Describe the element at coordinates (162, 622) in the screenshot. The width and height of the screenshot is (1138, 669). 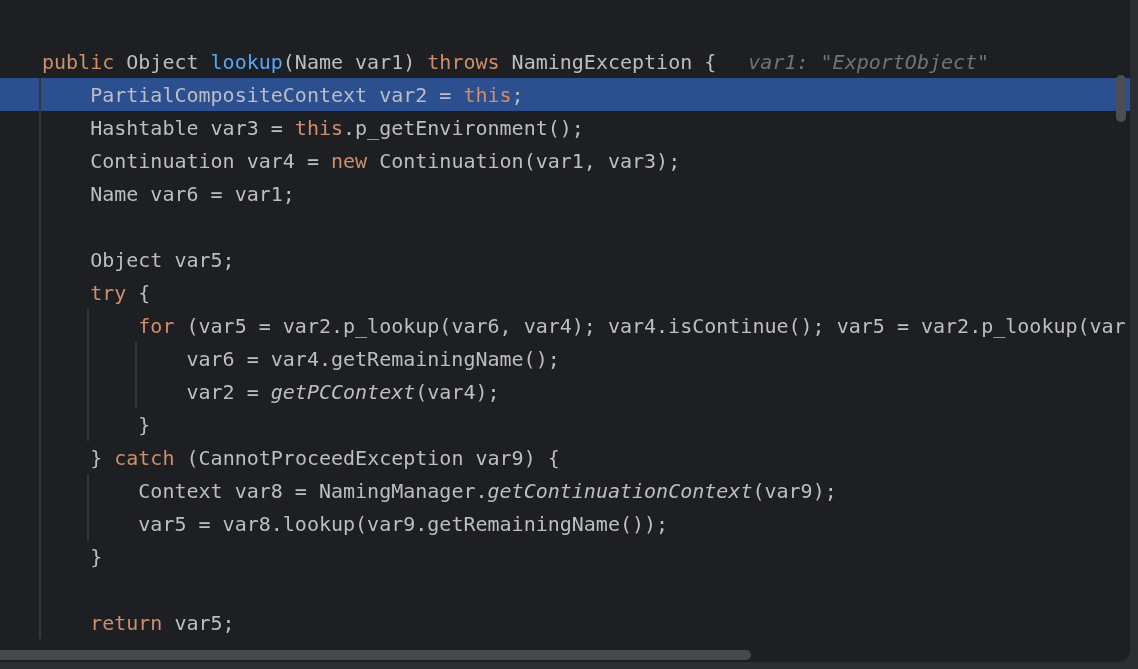
I see `code-line: return var5;` at that location.